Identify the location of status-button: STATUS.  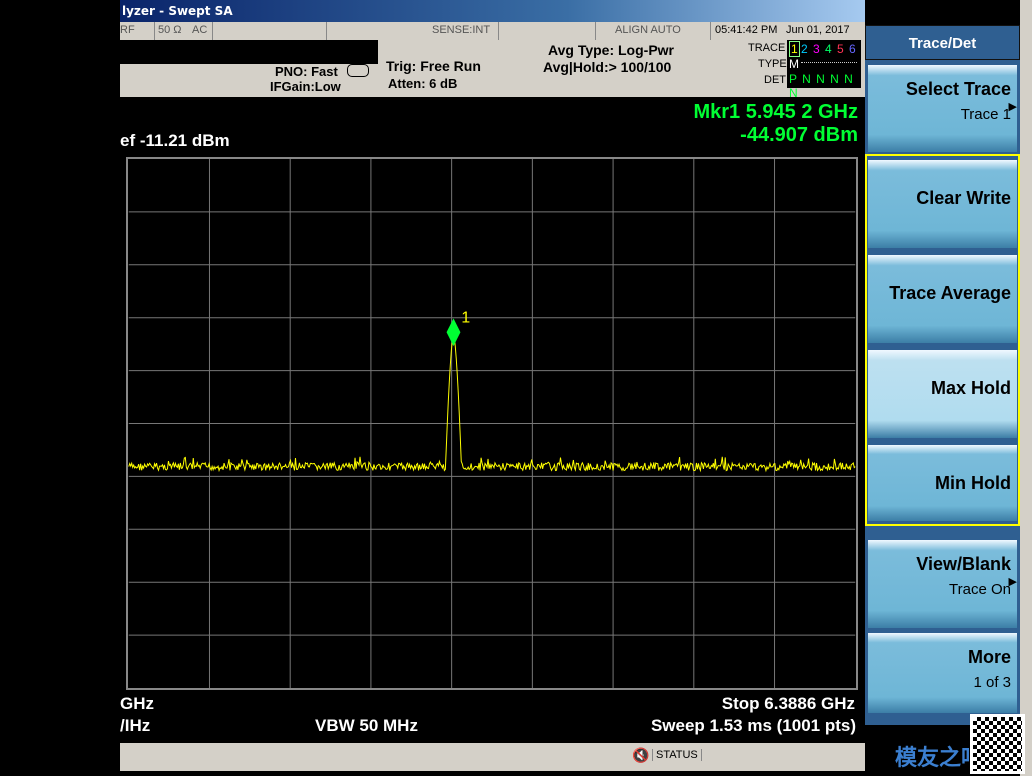
(677, 755).